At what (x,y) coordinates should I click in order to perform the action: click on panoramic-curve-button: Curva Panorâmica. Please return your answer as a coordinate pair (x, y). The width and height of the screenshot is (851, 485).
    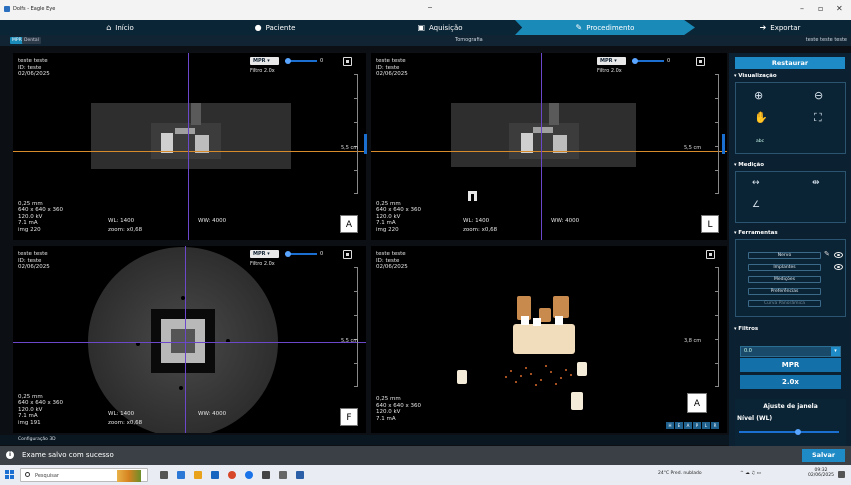
    Looking at the image, I should click on (784, 303).